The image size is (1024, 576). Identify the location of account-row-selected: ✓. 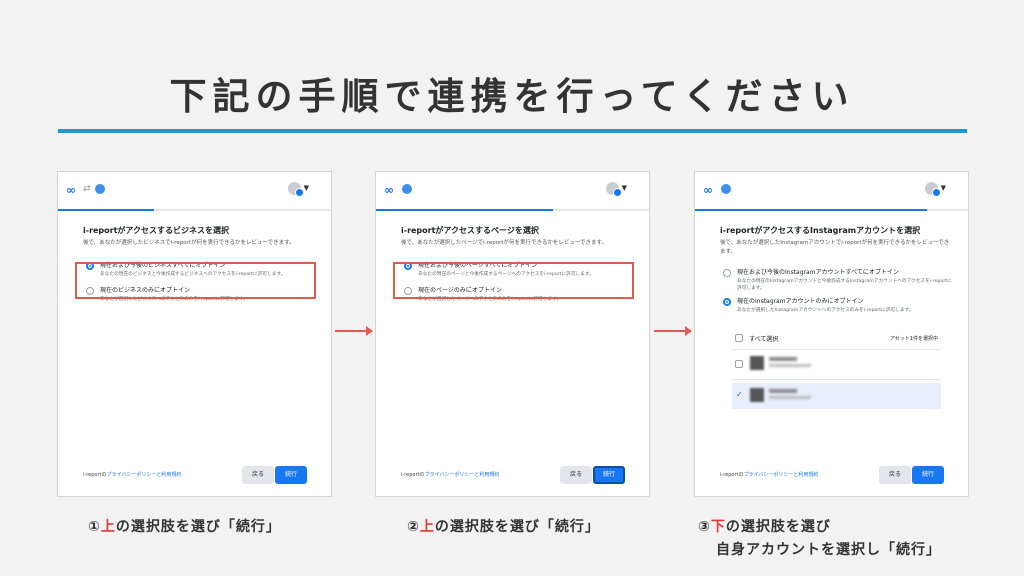
(836, 396).